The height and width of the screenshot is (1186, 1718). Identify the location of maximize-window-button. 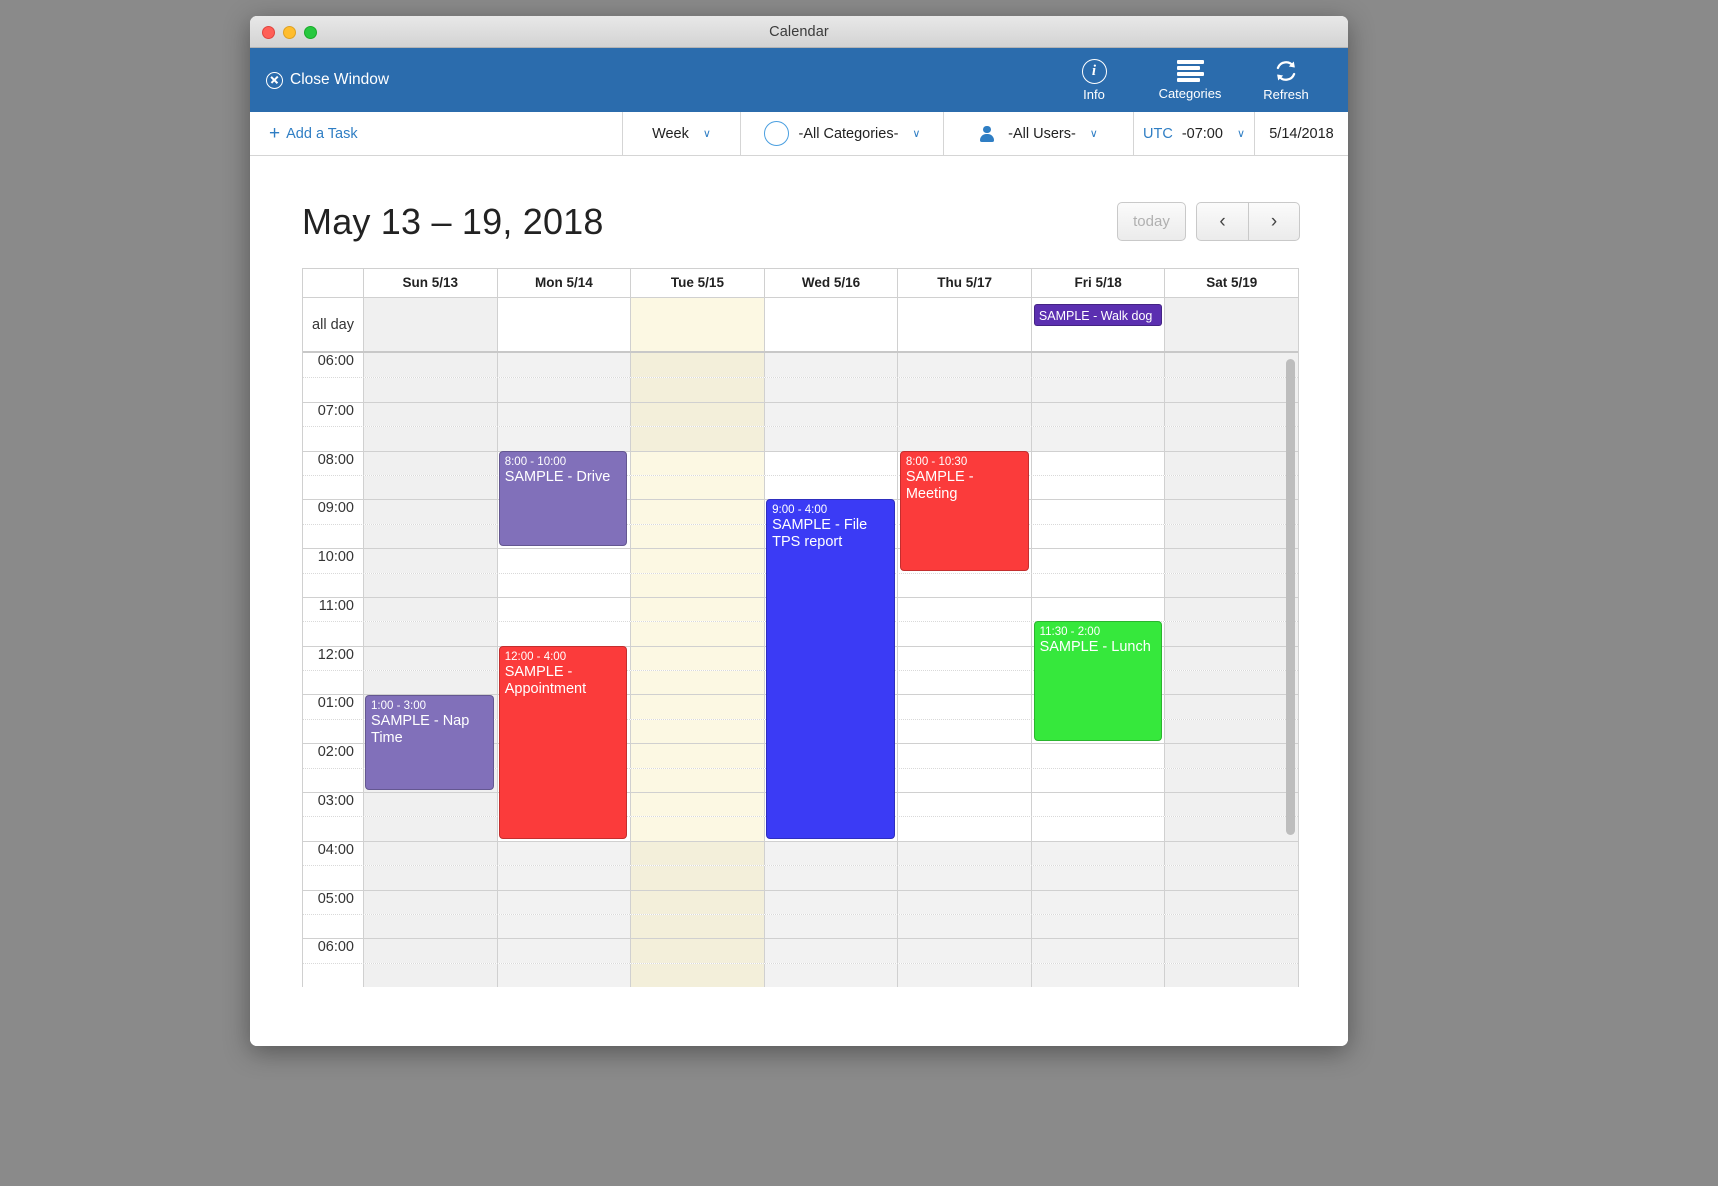
(310, 32).